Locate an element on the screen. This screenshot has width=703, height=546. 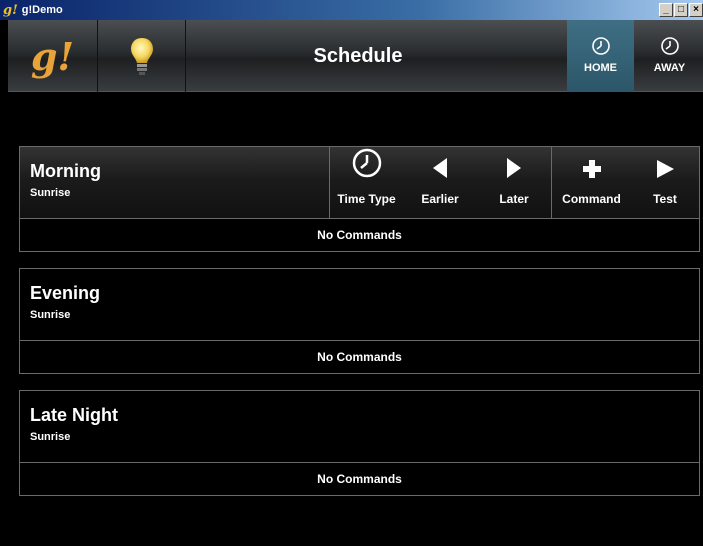
earlier-button: Earlier is located at coordinates (440, 182).